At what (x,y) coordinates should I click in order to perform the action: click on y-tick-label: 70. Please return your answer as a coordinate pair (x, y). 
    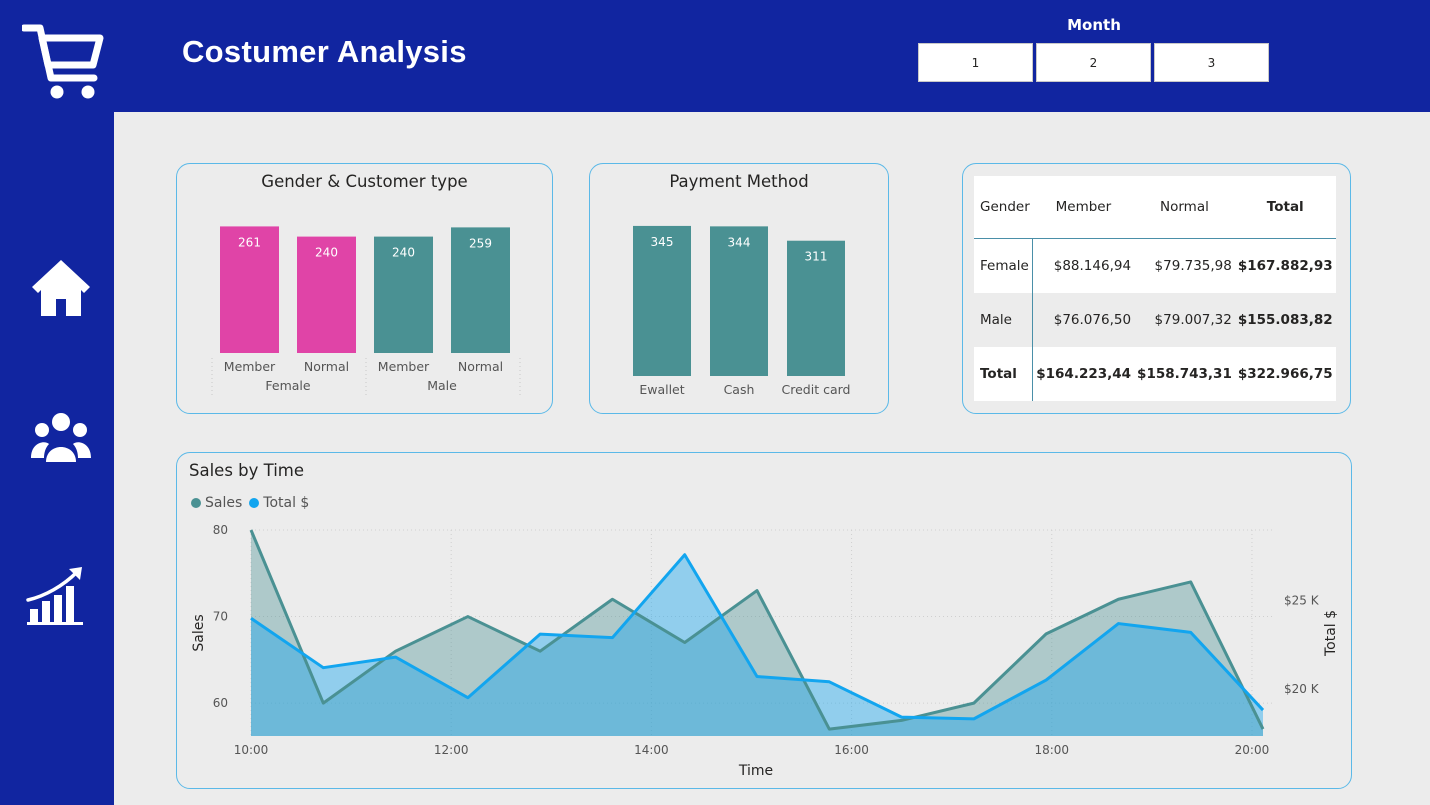
    Looking at the image, I should click on (220, 617).